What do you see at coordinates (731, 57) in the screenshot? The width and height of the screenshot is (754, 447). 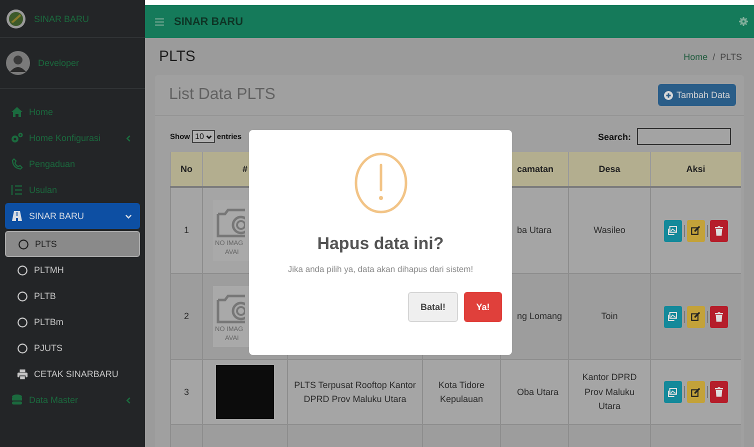 I see `breadcrumb-item: PLTS` at bounding box center [731, 57].